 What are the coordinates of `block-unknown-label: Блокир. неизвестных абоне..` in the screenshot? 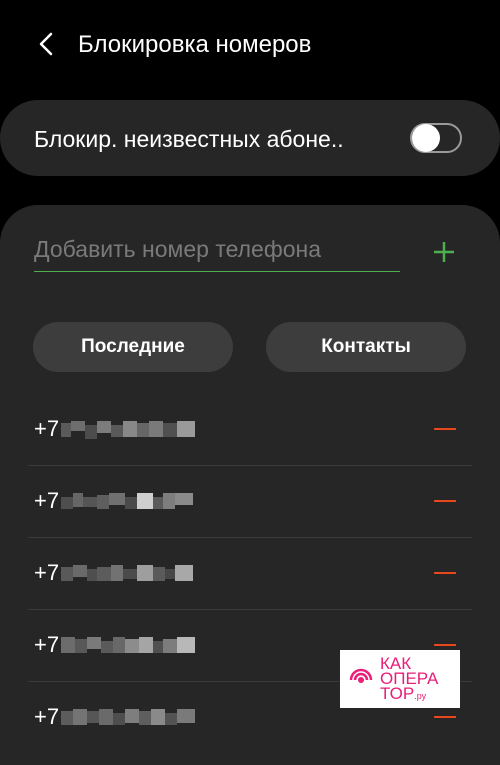 It's located at (189, 139).